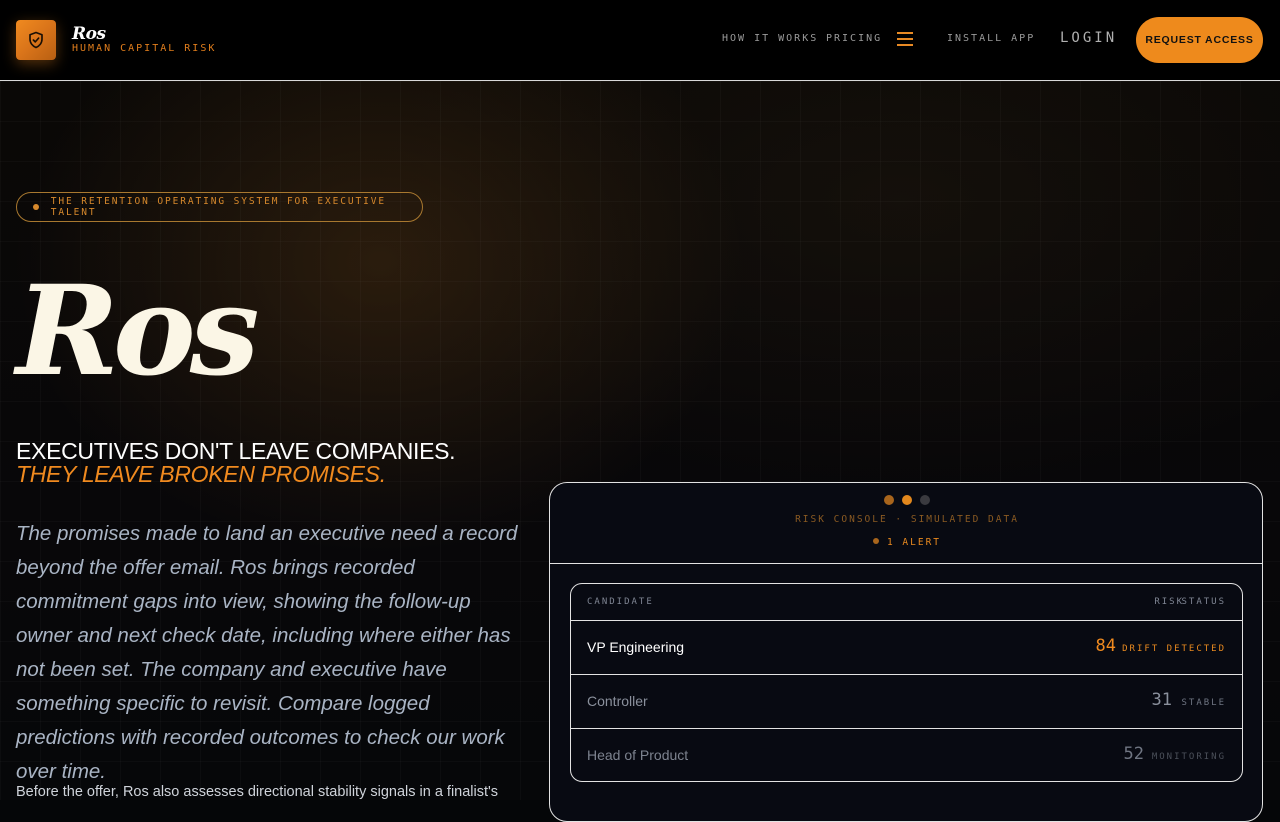 This screenshot has height=822, width=1280. Describe the element at coordinates (854, 38) in the screenshot. I see `nav-link-pricing: PRICING` at that location.